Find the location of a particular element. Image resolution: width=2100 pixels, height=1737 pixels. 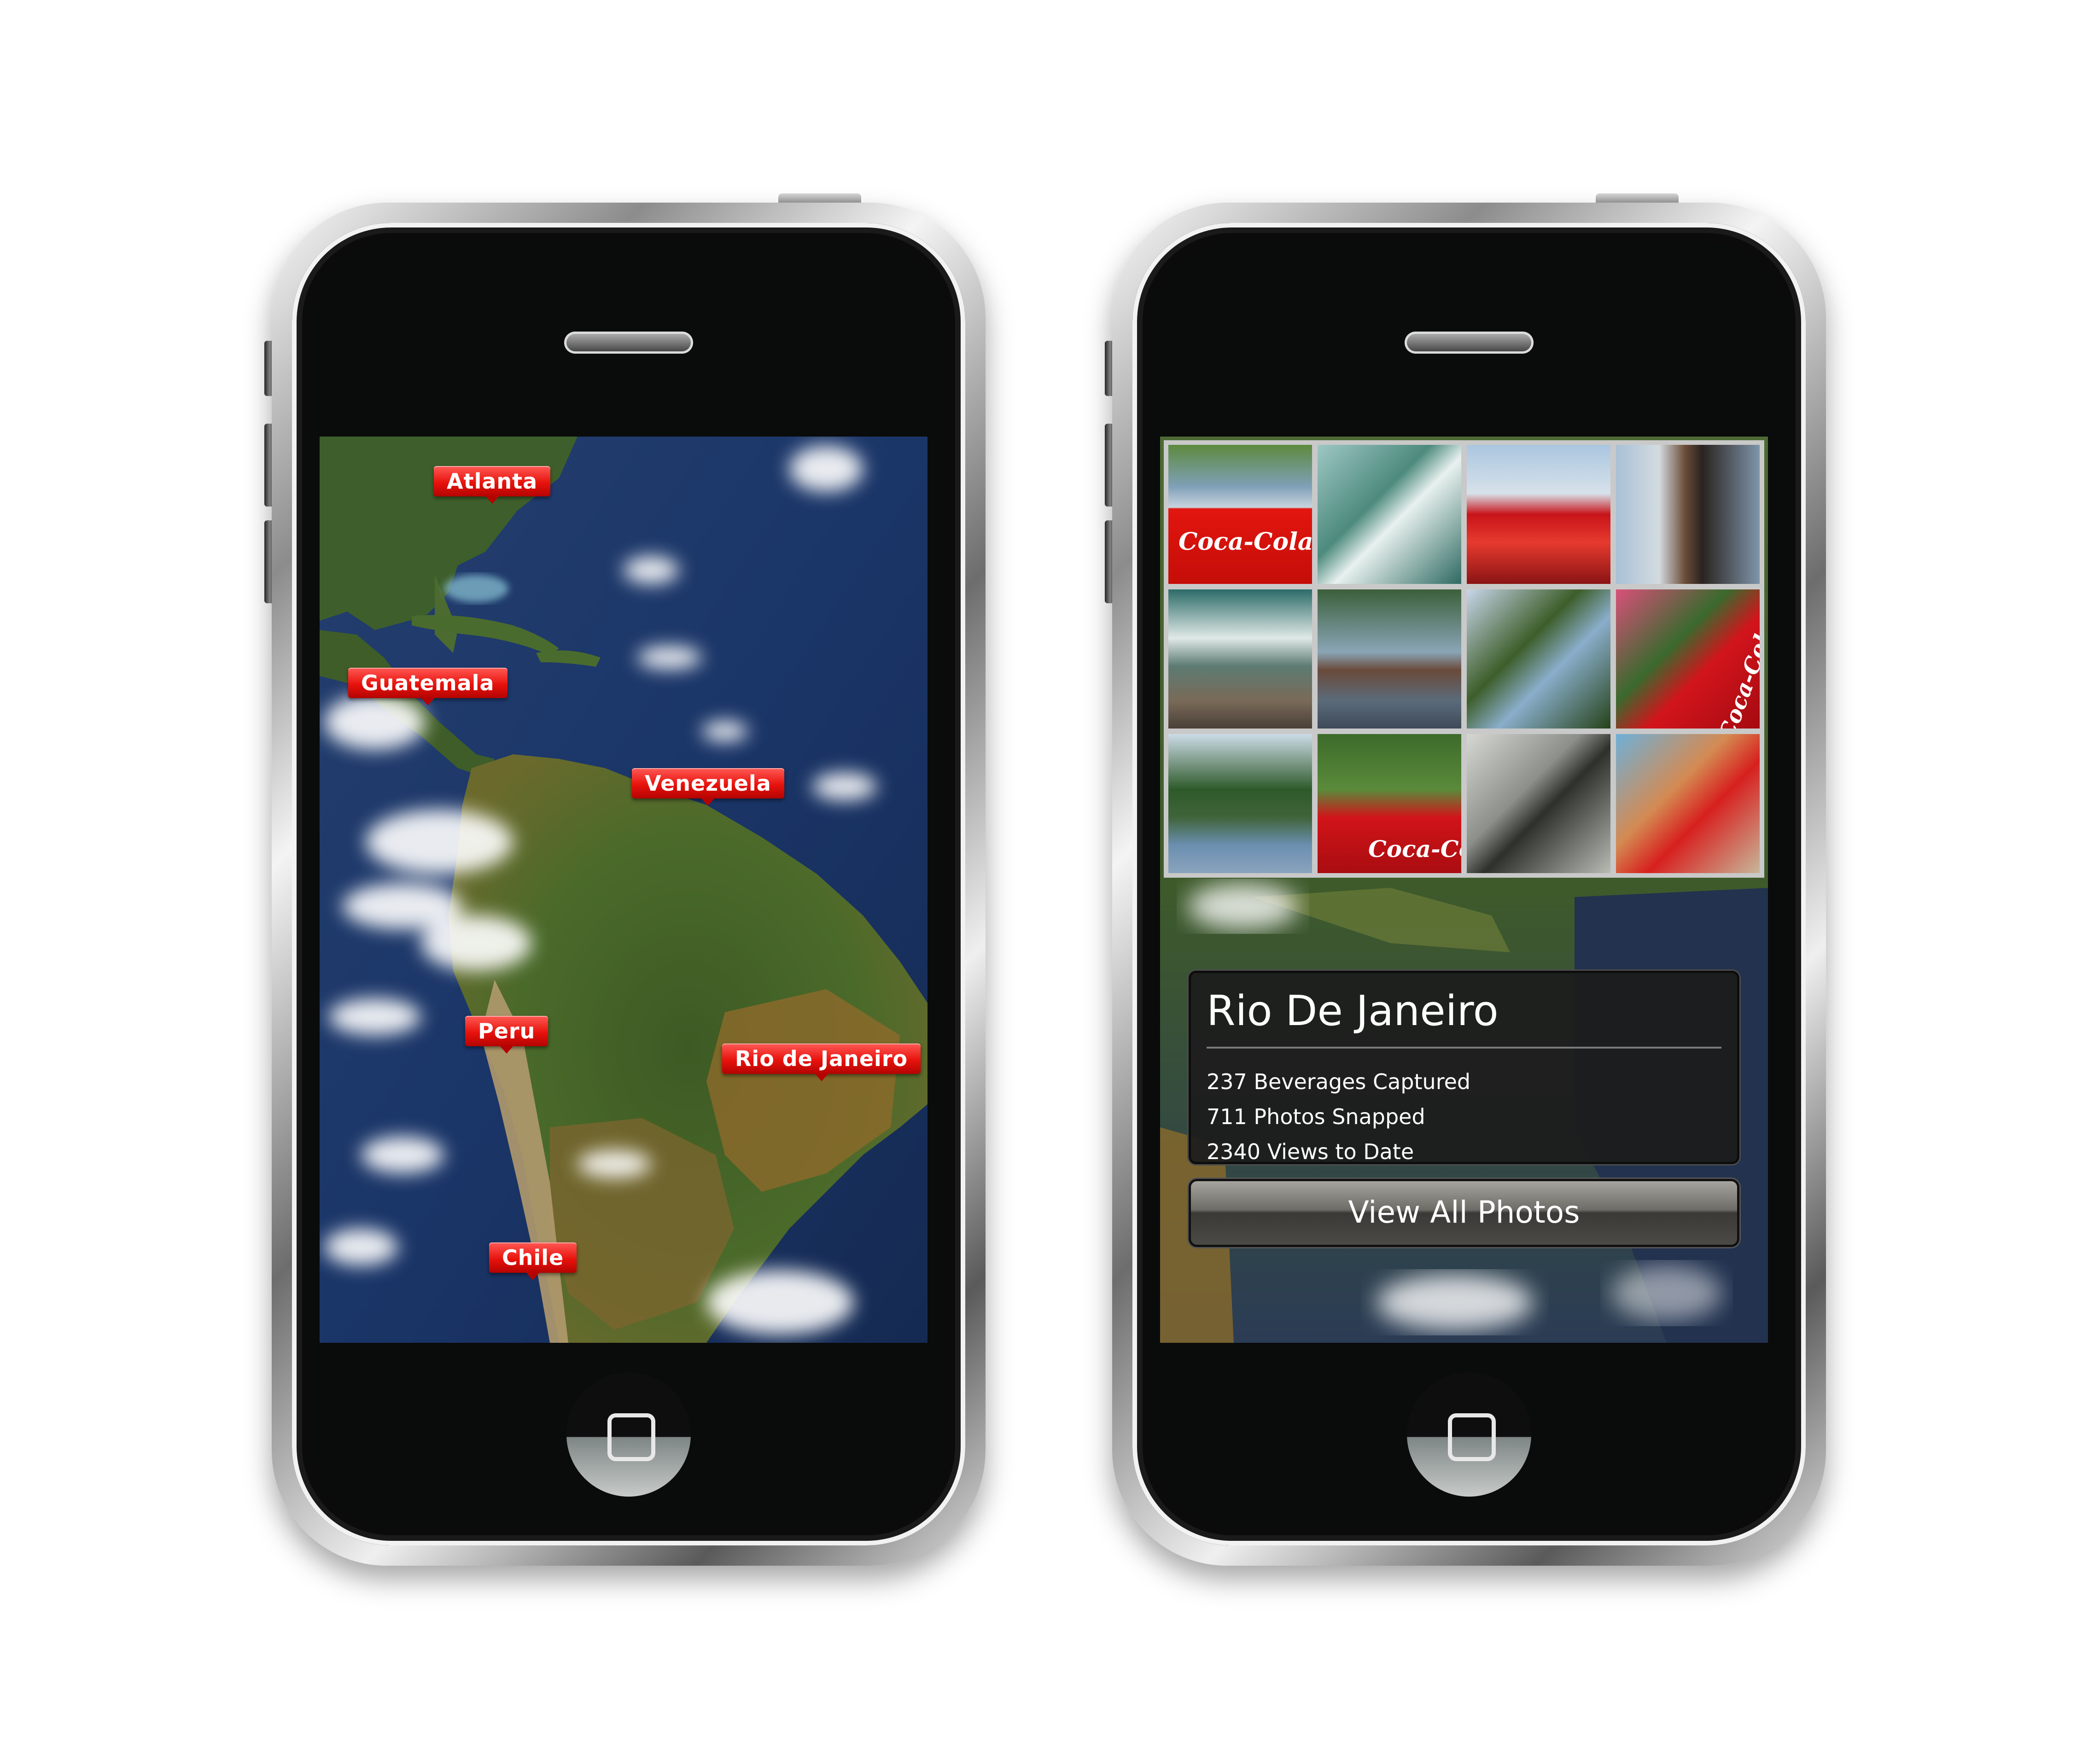

view-all-photos-button: View All Photos is located at coordinates (1464, 1213).